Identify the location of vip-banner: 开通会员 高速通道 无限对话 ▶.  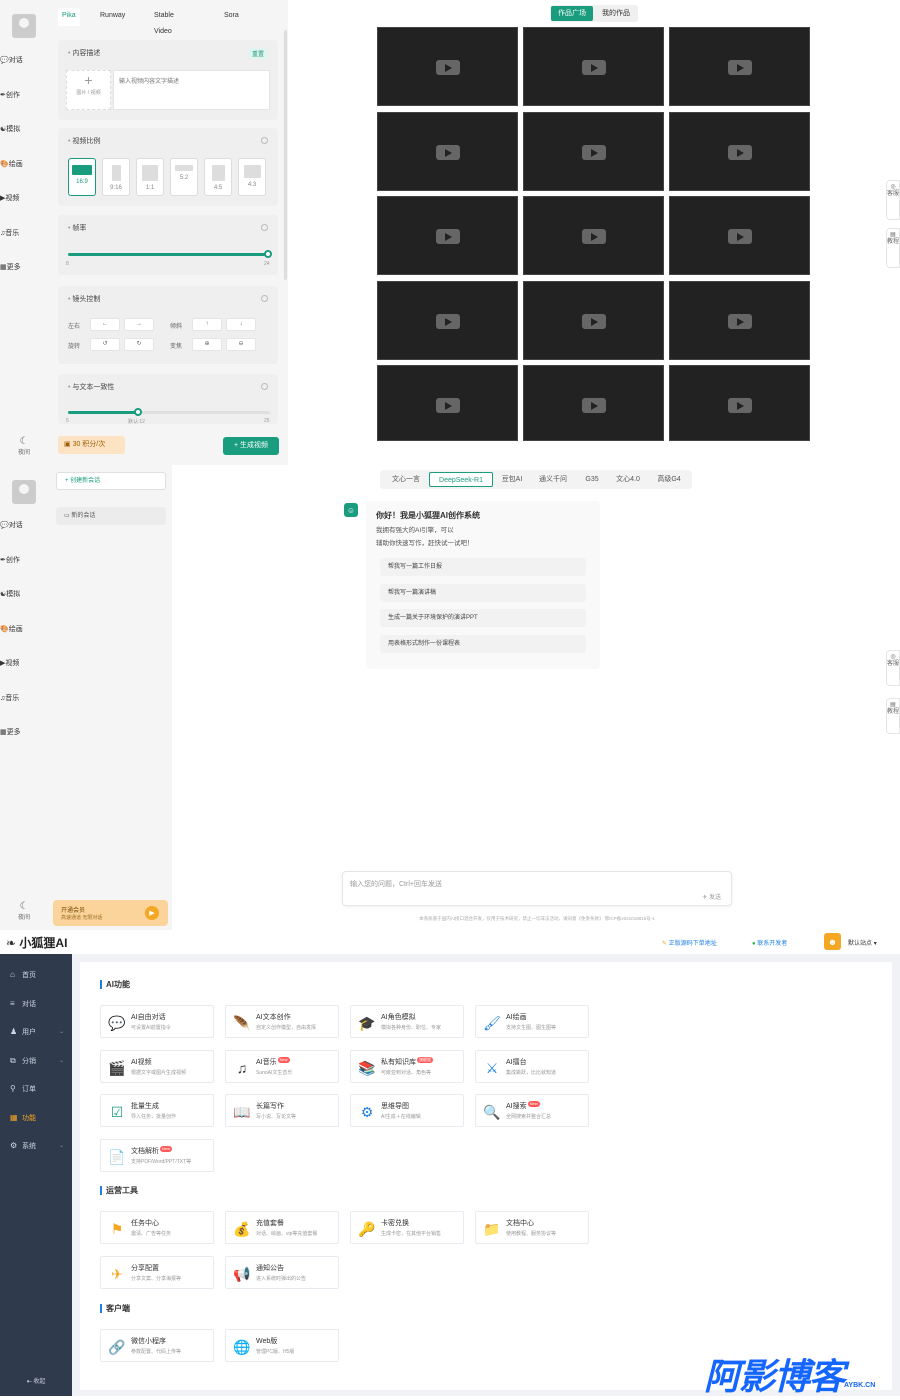
(110, 913).